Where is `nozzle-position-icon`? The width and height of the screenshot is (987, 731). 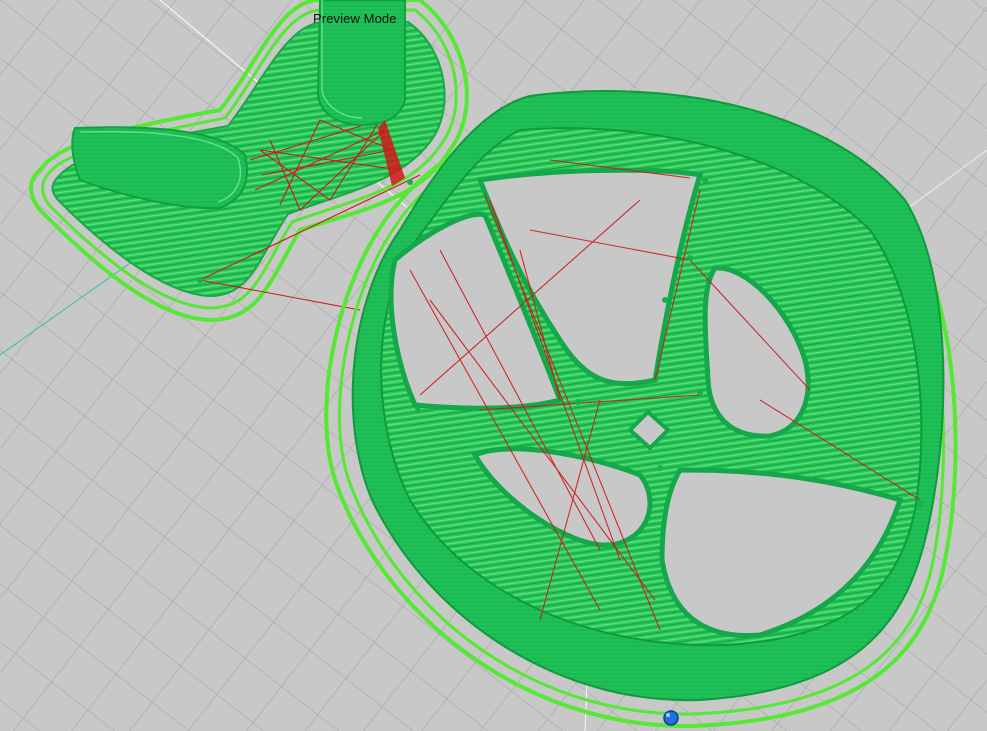 nozzle-position-icon is located at coordinates (671, 718).